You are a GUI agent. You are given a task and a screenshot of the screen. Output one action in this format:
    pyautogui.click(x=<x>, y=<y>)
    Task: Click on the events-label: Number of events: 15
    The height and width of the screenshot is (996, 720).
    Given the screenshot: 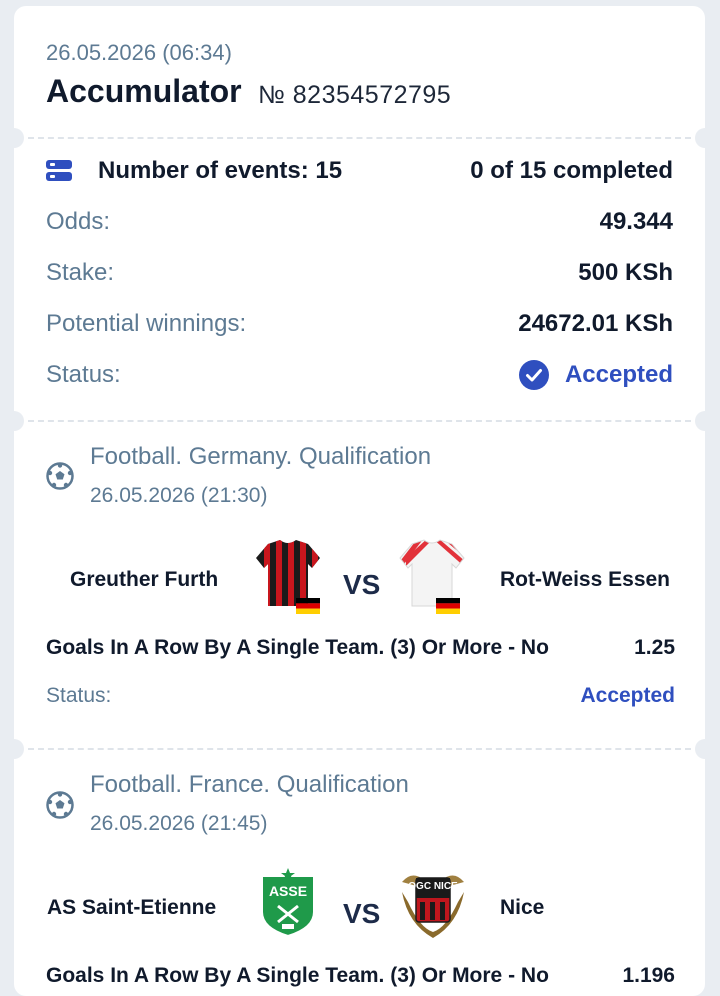 What is the action you would take?
    pyautogui.click(x=220, y=170)
    